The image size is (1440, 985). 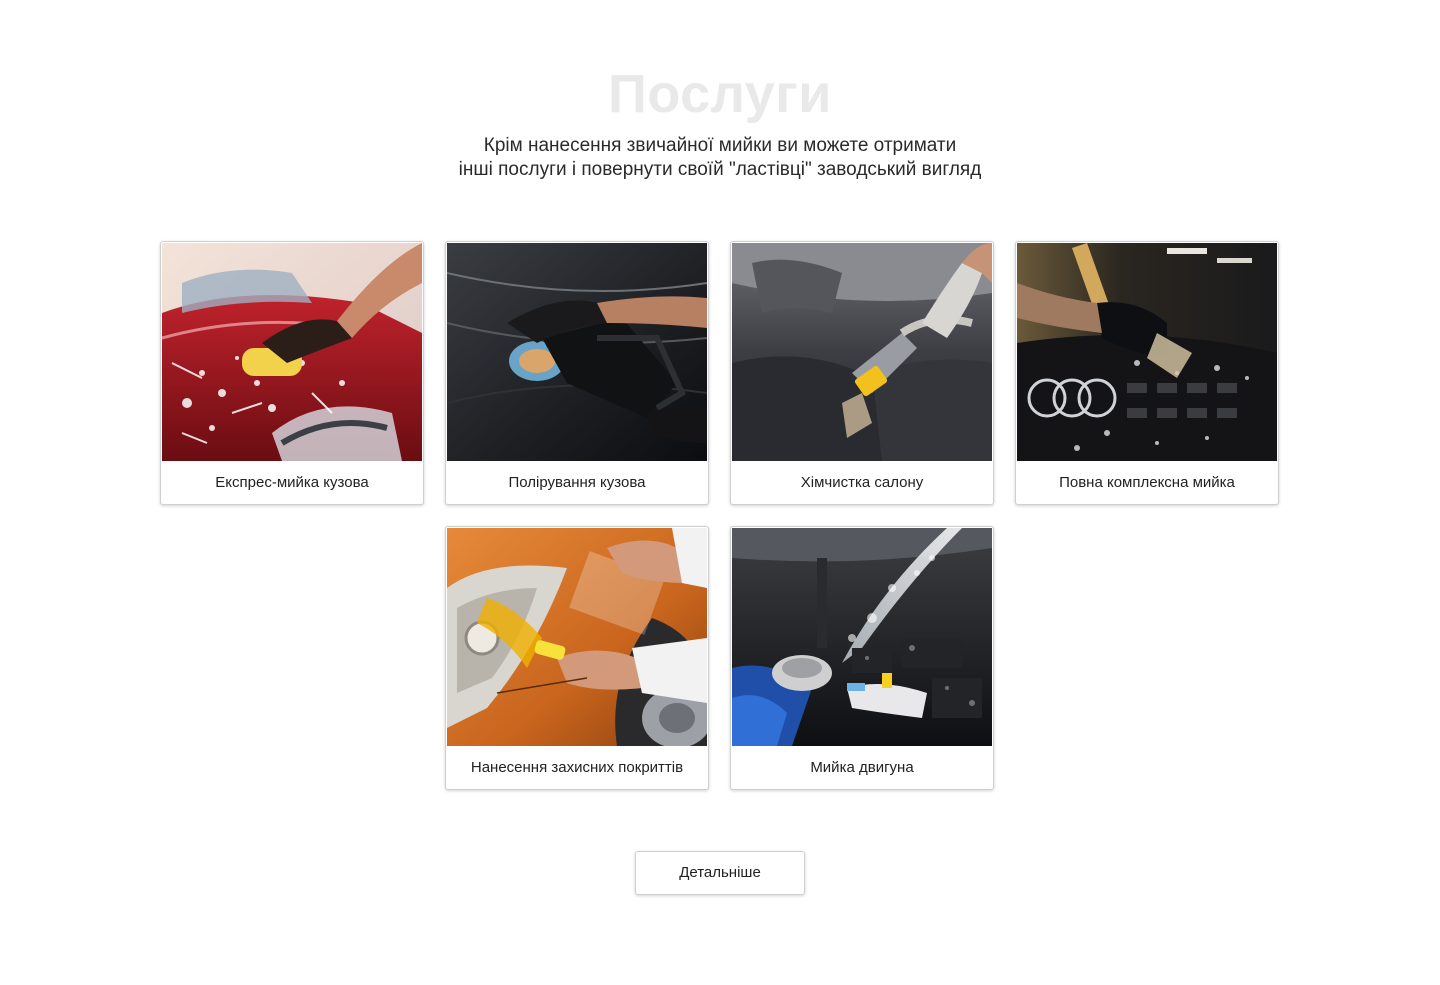 I want to click on service-card-full-wash: Повна комплексна мийка, so click(x=1147, y=373).